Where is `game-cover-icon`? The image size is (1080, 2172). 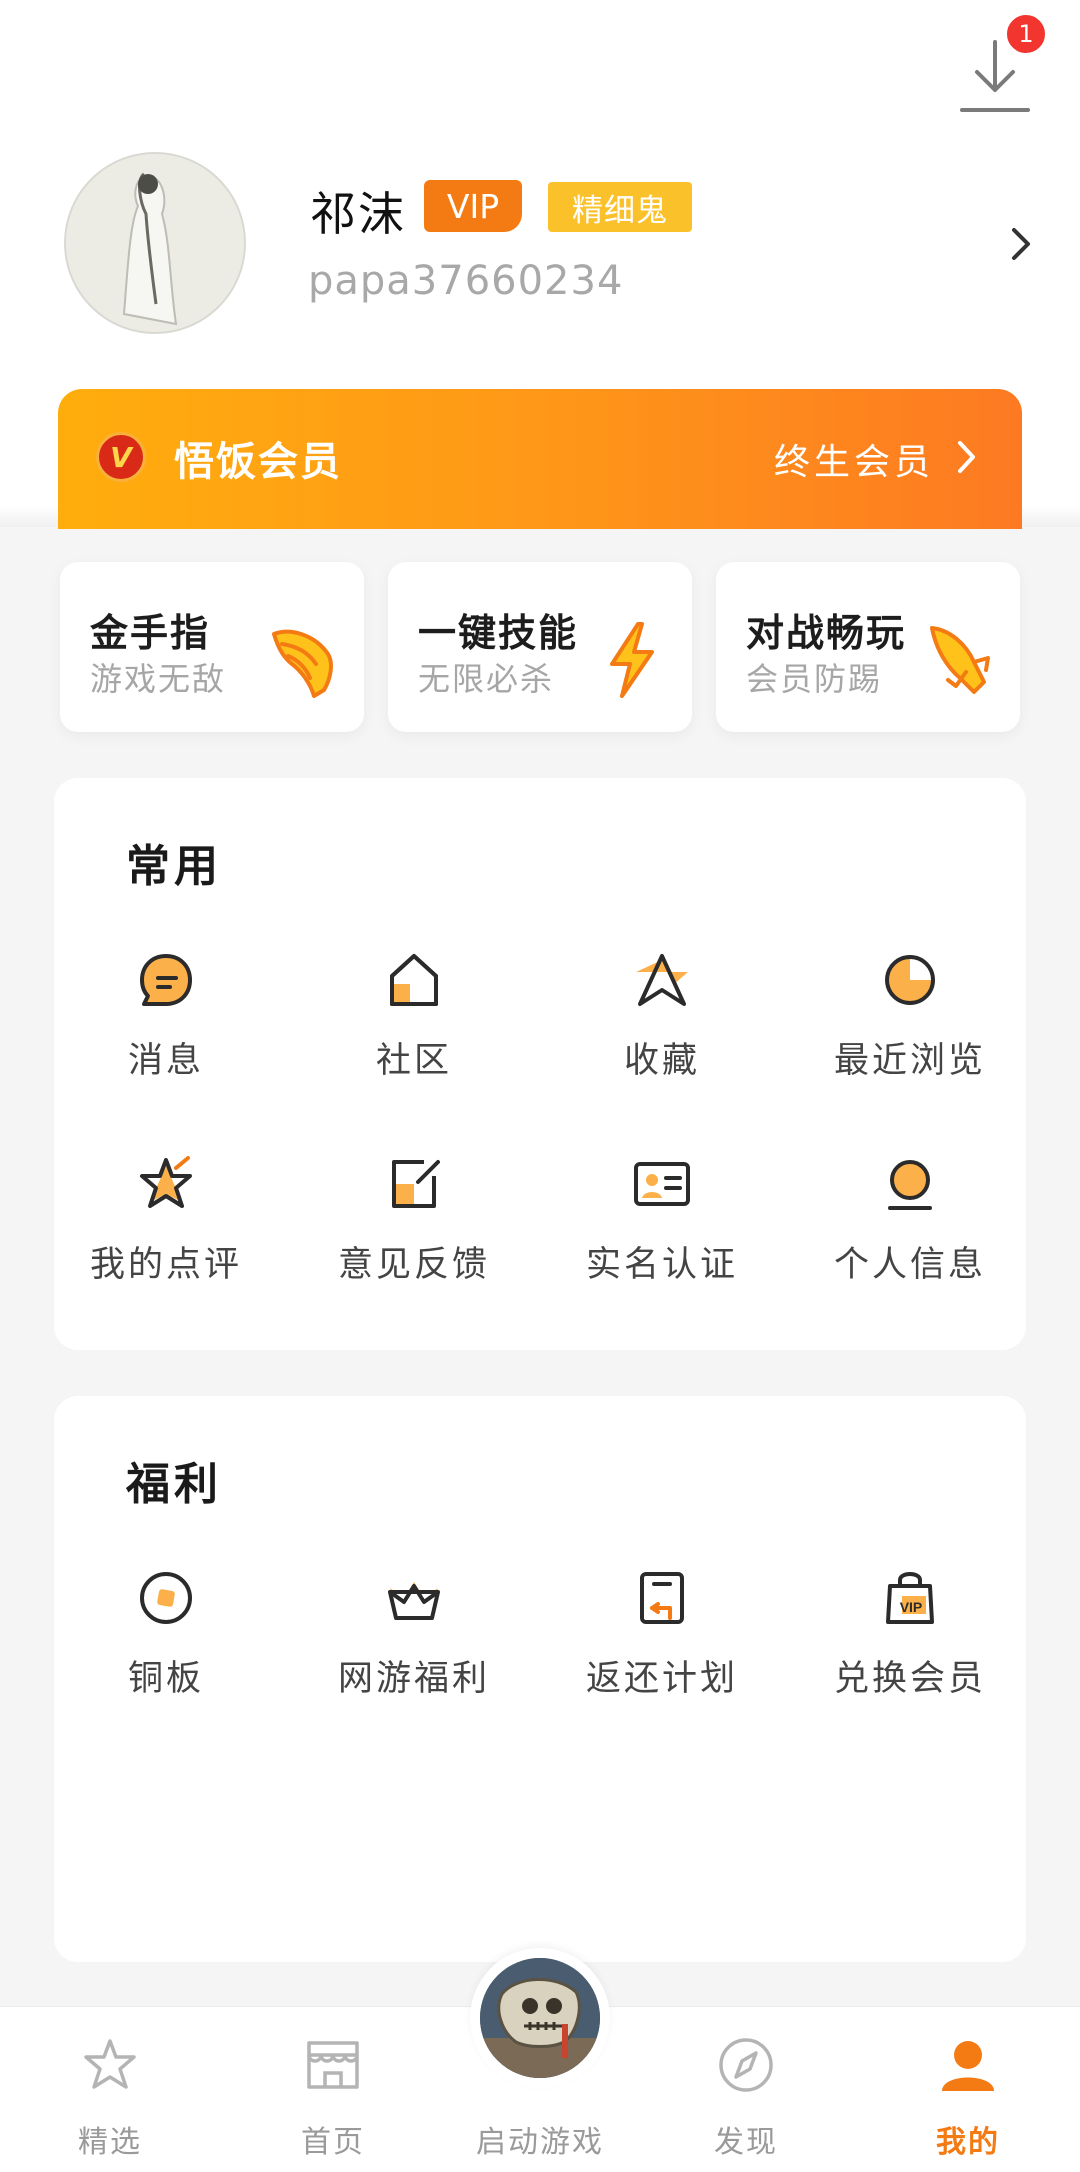 game-cover-icon is located at coordinates (540, 2018).